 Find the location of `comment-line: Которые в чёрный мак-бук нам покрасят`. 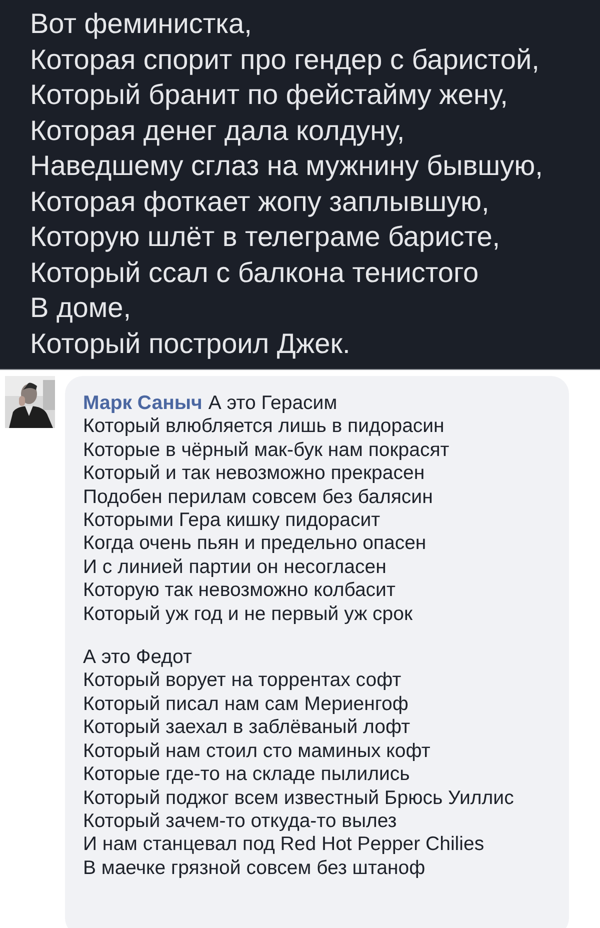

comment-line: Которые в чёрный мак-бук нам покрасят is located at coordinates (266, 450).